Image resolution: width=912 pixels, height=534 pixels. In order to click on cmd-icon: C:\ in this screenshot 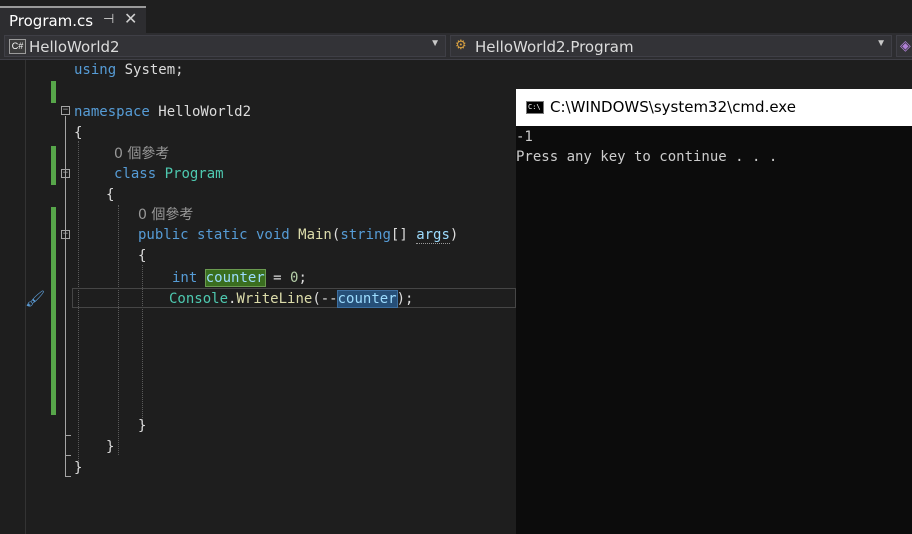, I will do `click(535, 107)`.